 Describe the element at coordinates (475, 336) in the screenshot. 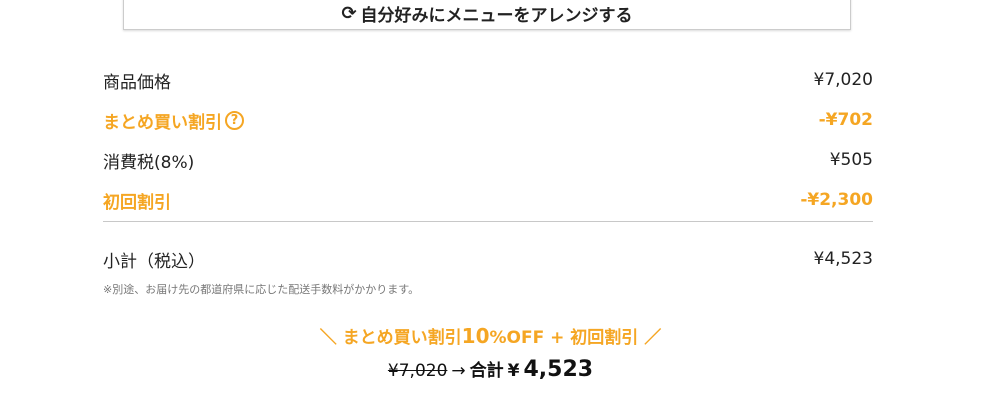

I see `promo-percent: 10` at that location.